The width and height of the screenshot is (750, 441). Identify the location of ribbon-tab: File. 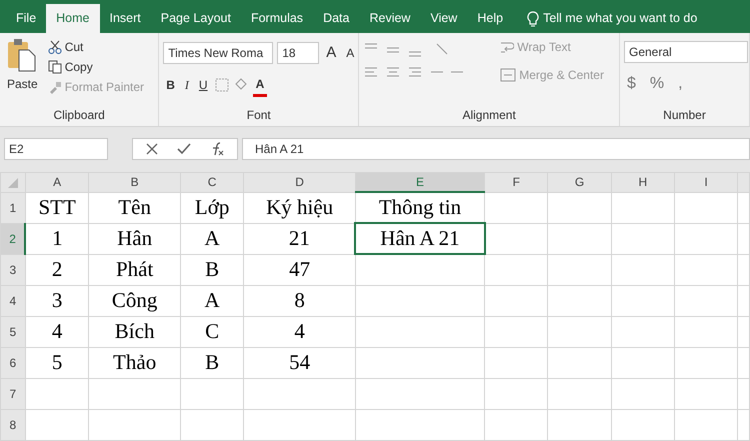
(26, 18).